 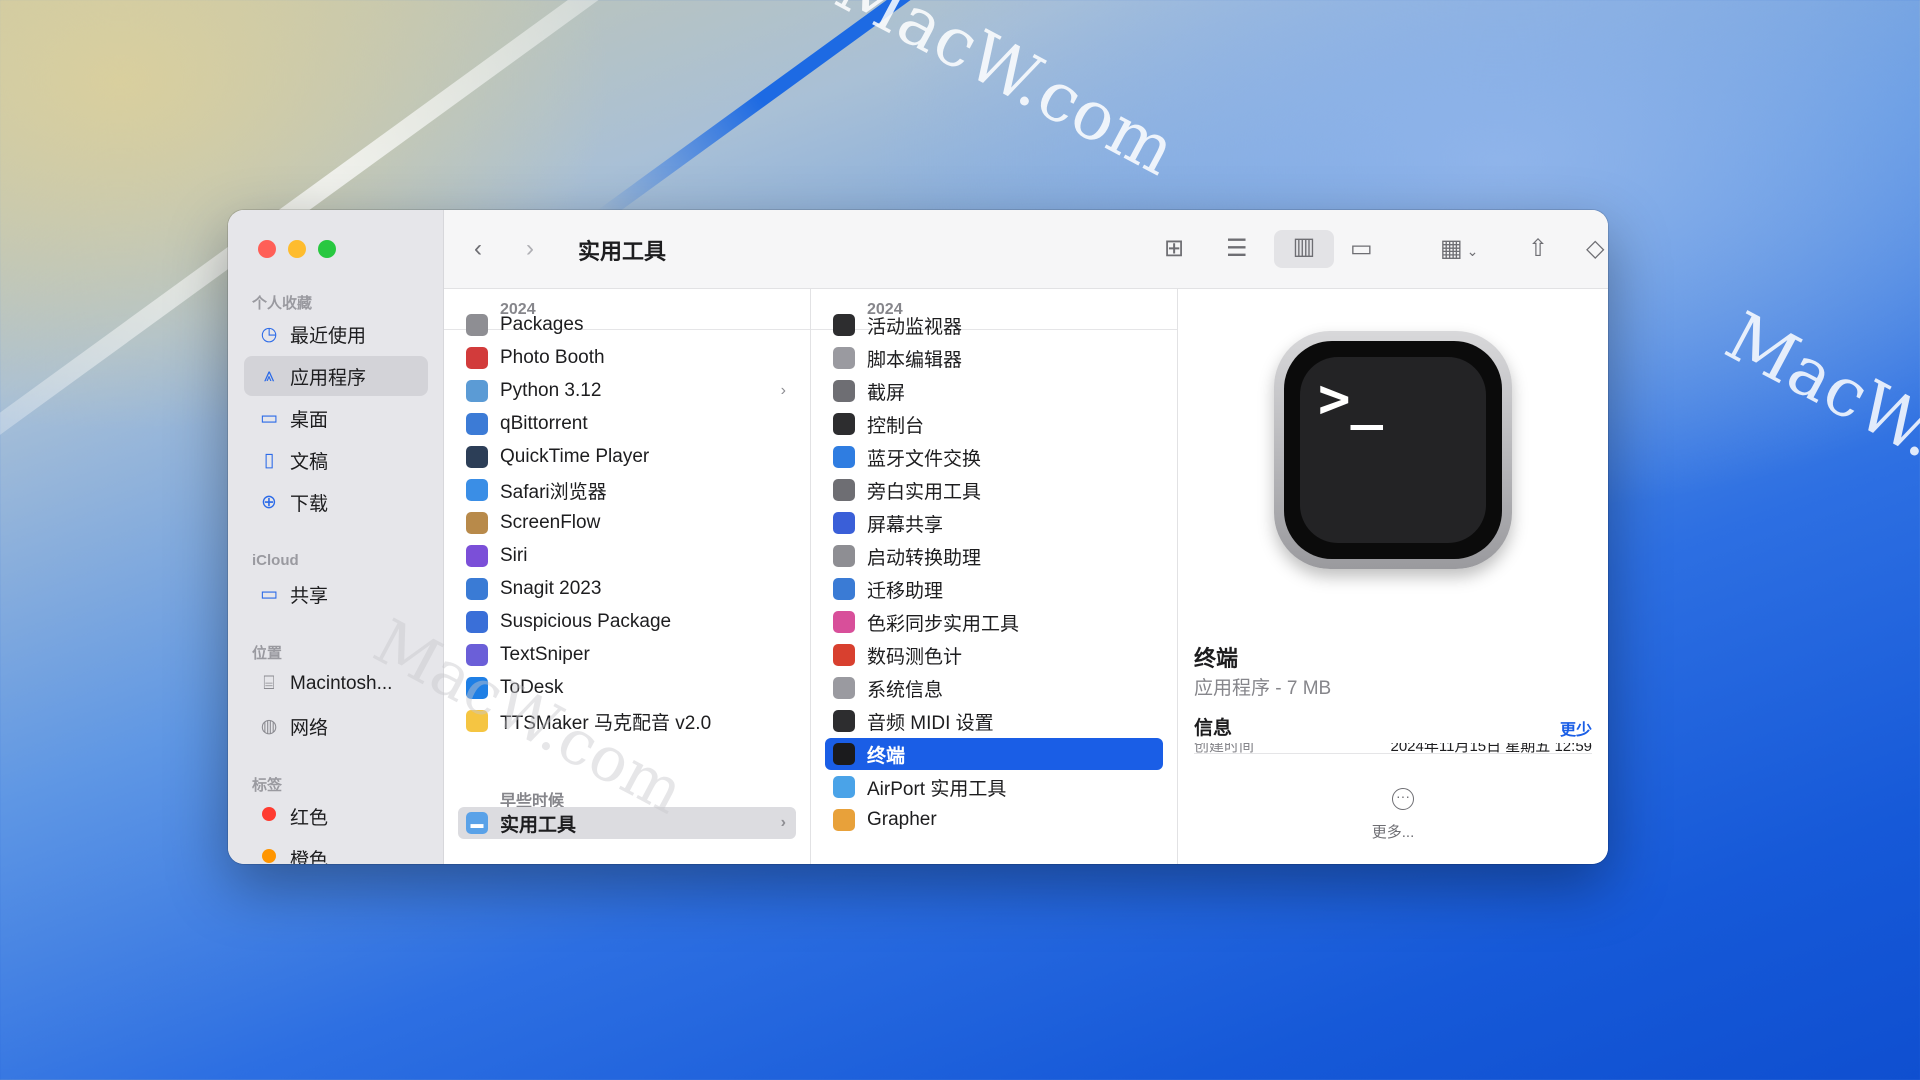 I want to click on shared-folder-icon: ▭, so click(x=269, y=594).